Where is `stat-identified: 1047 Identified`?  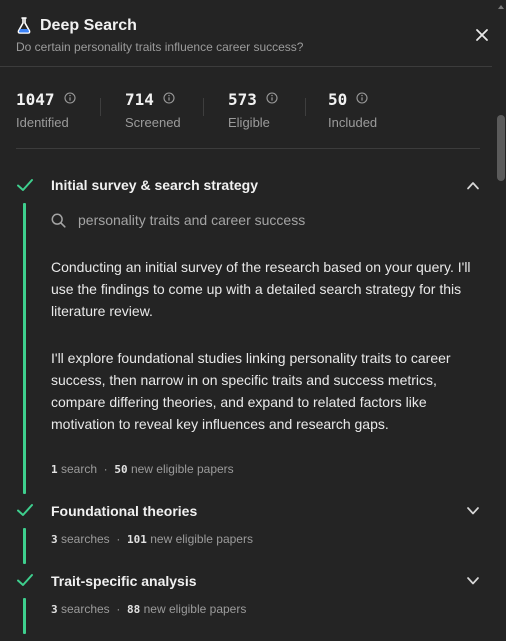
stat-identified: 1047 Identified is located at coordinates (46, 110).